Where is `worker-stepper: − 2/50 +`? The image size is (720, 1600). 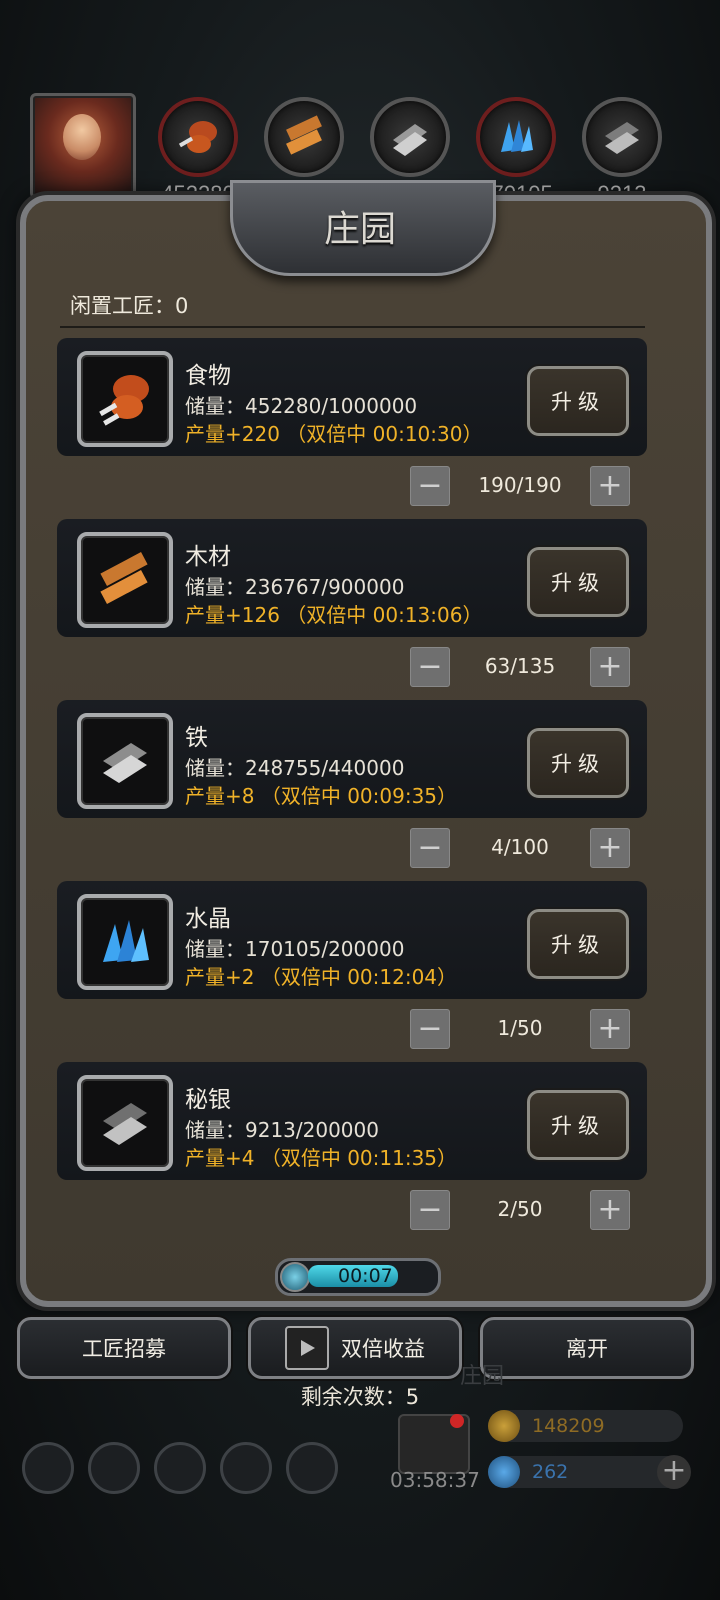 worker-stepper: − 2/50 + is located at coordinates (520, 1210).